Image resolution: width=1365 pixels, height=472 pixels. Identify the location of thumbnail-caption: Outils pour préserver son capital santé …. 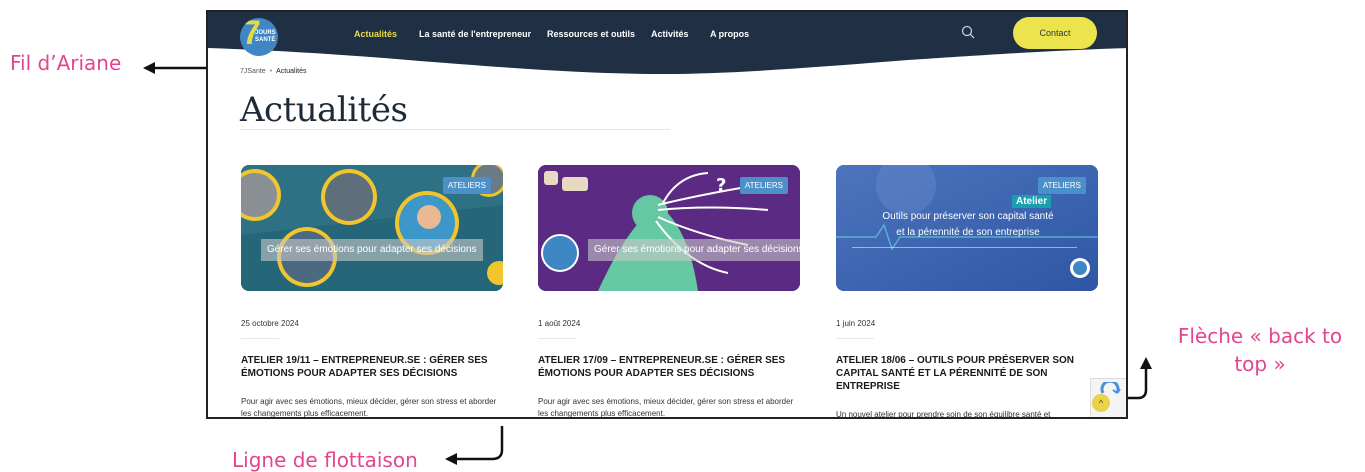
(968, 225).